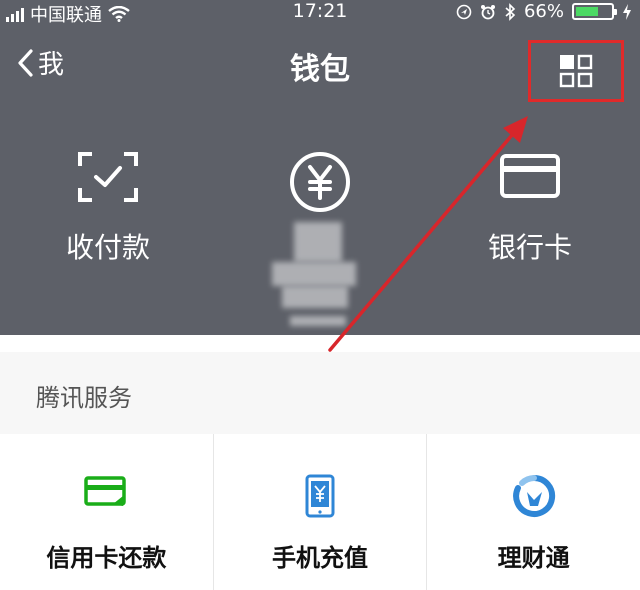  Describe the element at coordinates (543, 11) in the screenshot. I see `battery-percent: 66%` at that location.